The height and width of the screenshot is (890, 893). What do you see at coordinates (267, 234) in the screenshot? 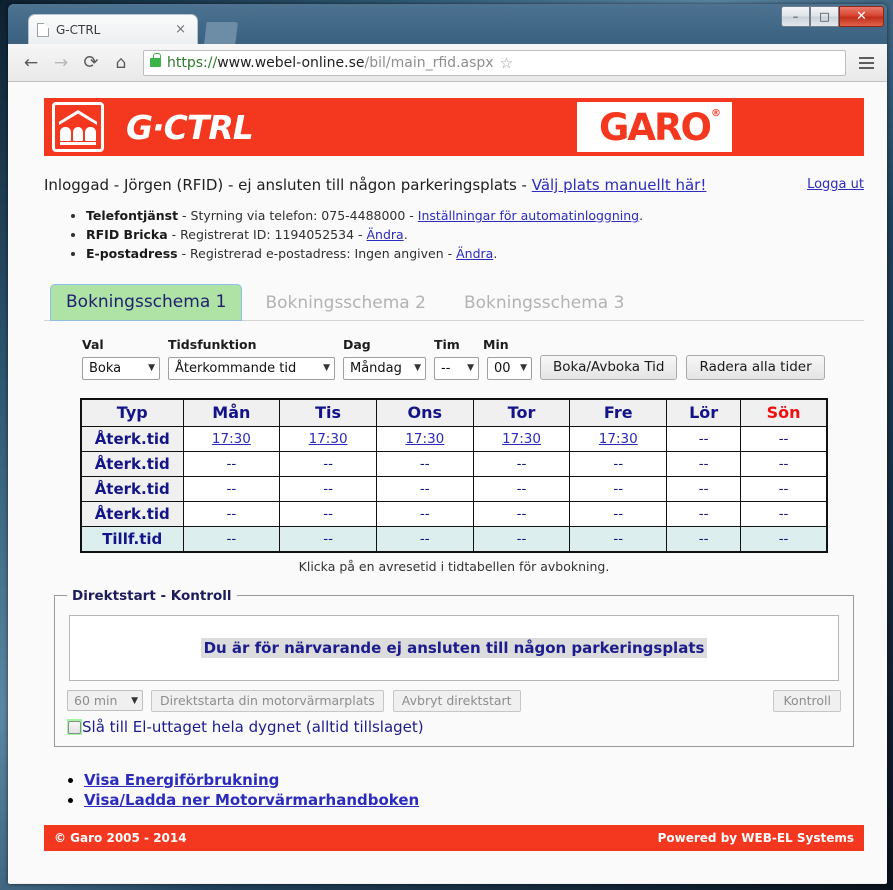
I see `info-text: - Registrerat ID: 1194052534 -` at bounding box center [267, 234].